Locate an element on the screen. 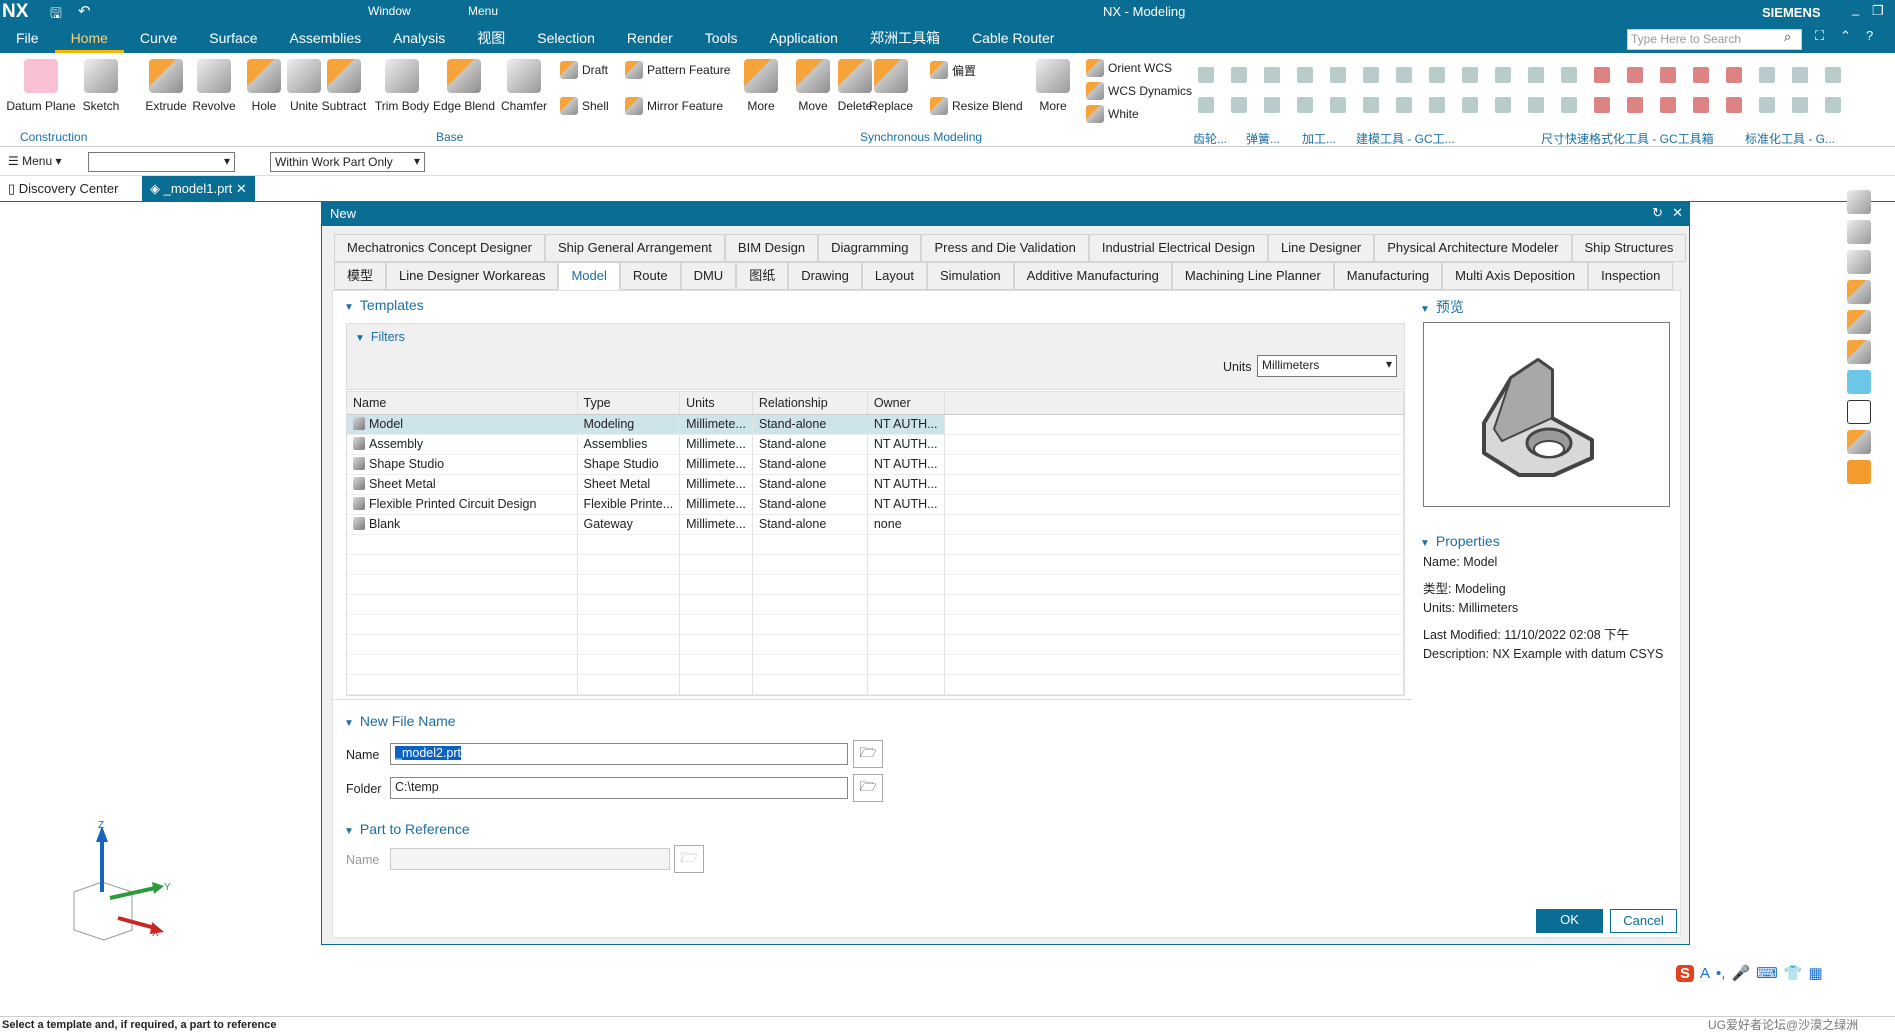 This screenshot has height=1034, width=1895. tab-tabs_row1-7: Physical Architecture Modeler is located at coordinates (1473, 248).